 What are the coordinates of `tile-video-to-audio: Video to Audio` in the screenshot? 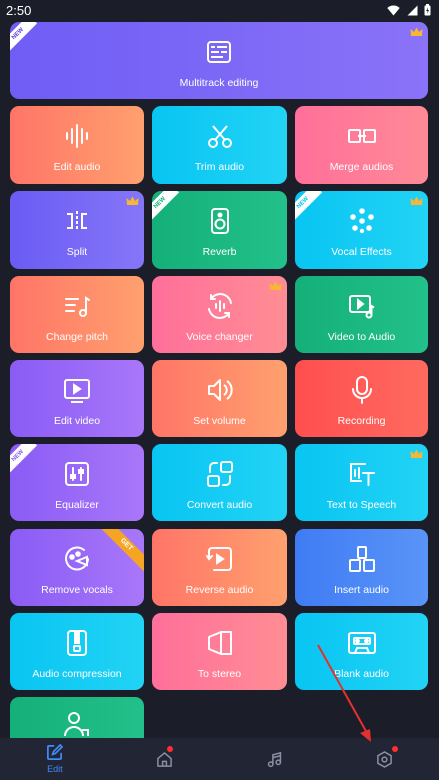 It's located at (361, 314).